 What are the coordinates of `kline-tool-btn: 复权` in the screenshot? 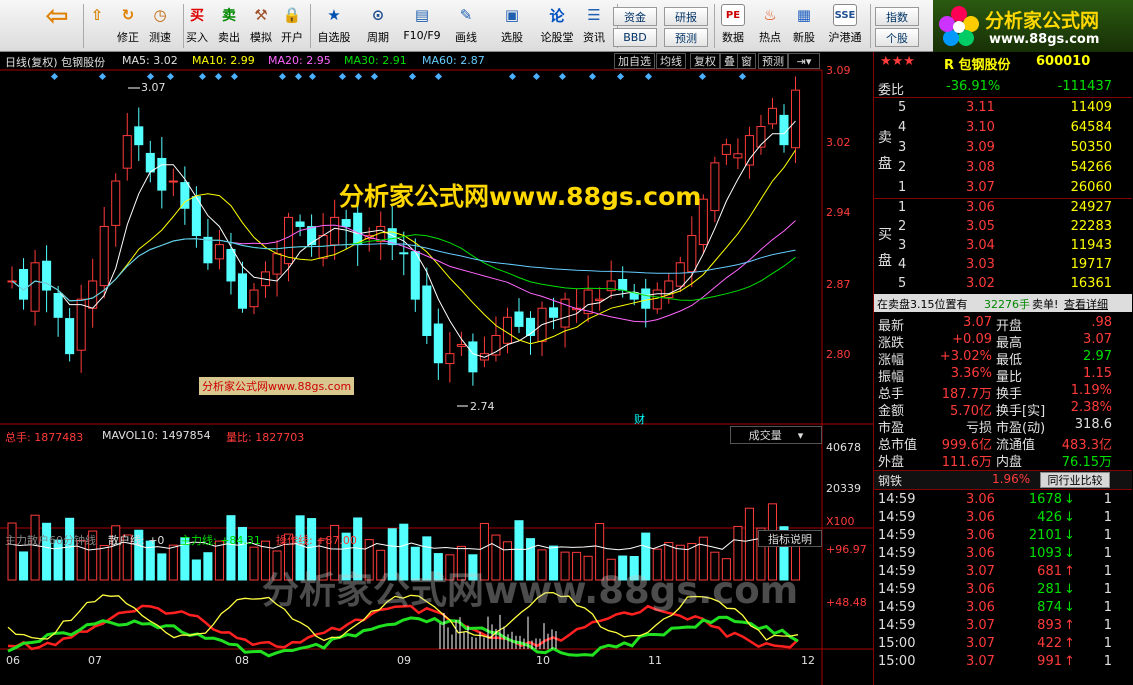 It's located at (705, 61).